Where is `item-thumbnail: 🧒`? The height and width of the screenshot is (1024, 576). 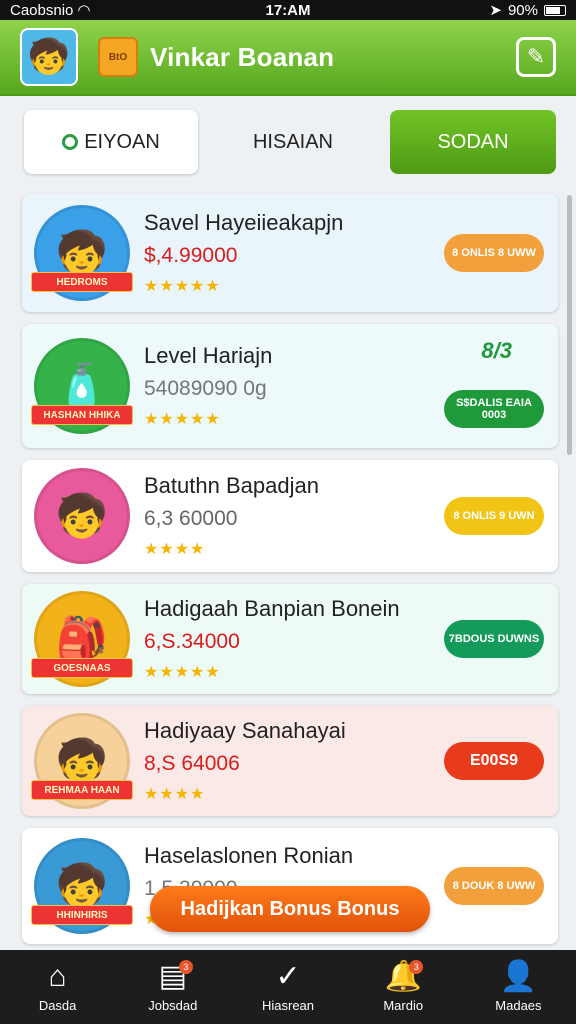
item-thumbnail: 🧒 is located at coordinates (82, 516).